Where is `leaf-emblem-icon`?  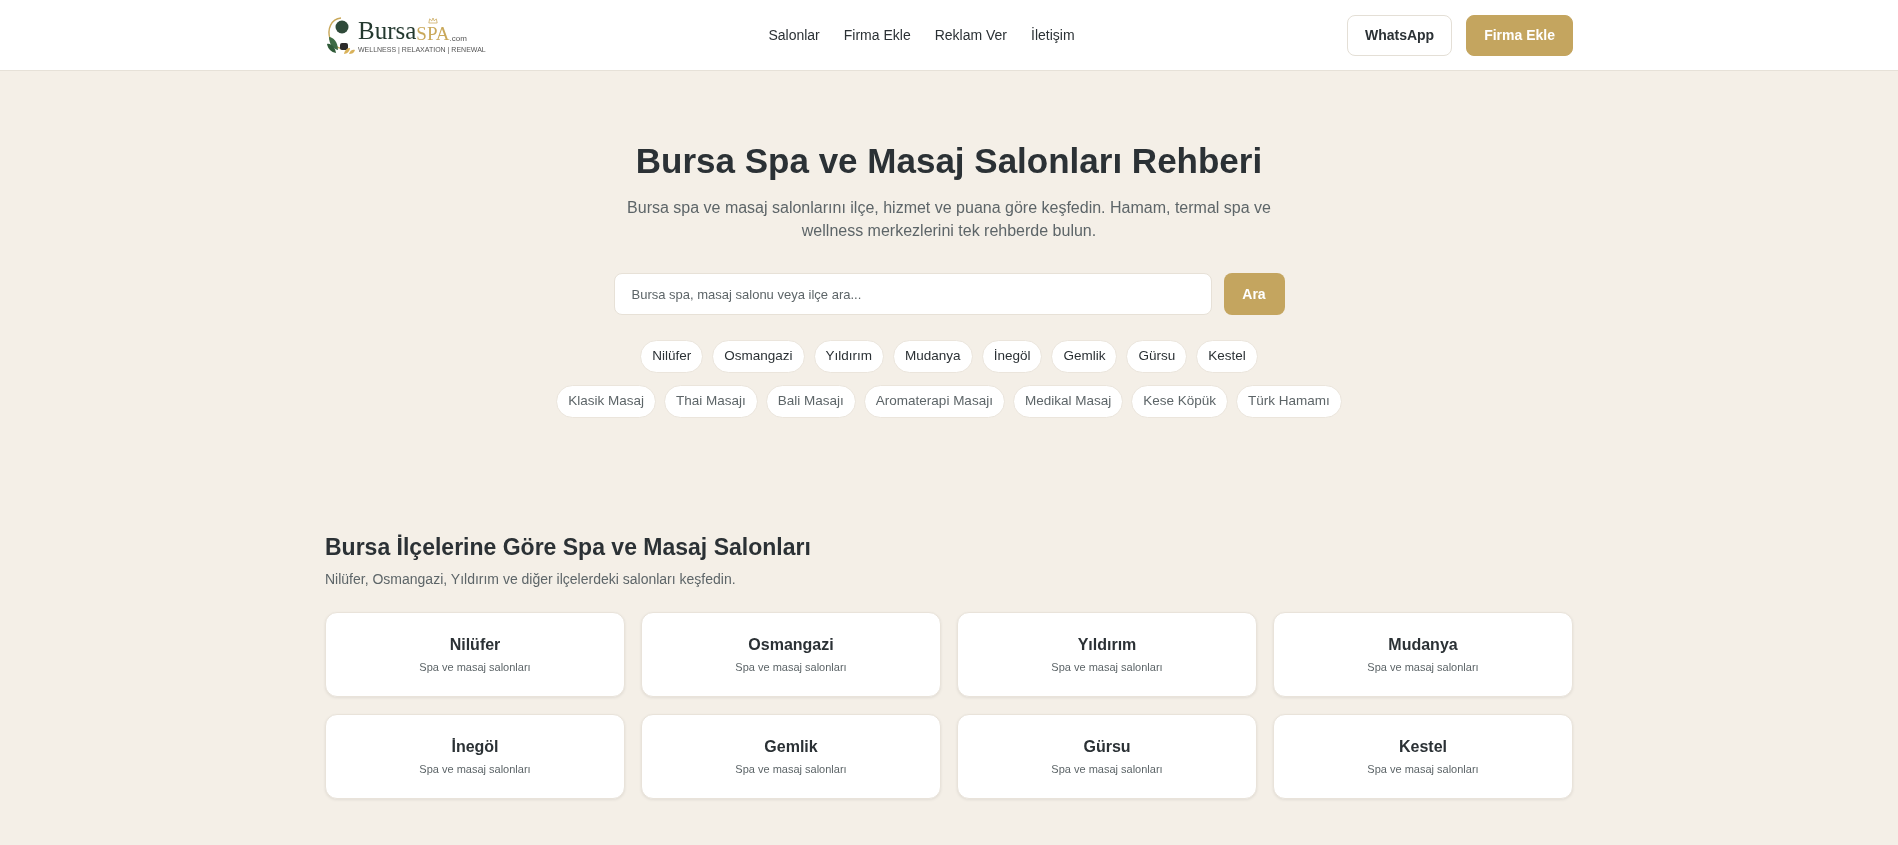
leaf-emblem-icon is located at coordinates (340, 35).